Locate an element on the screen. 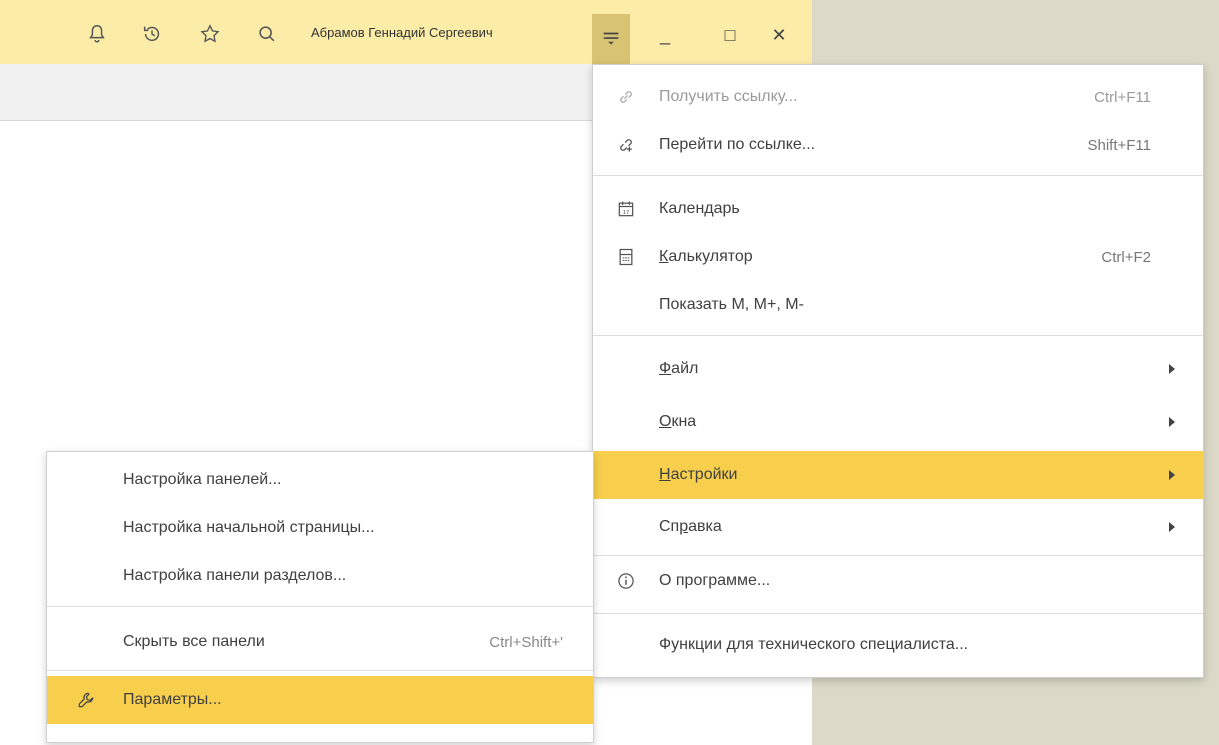  shortcut: Shift+F11 is located at coordinates (1119, 145).